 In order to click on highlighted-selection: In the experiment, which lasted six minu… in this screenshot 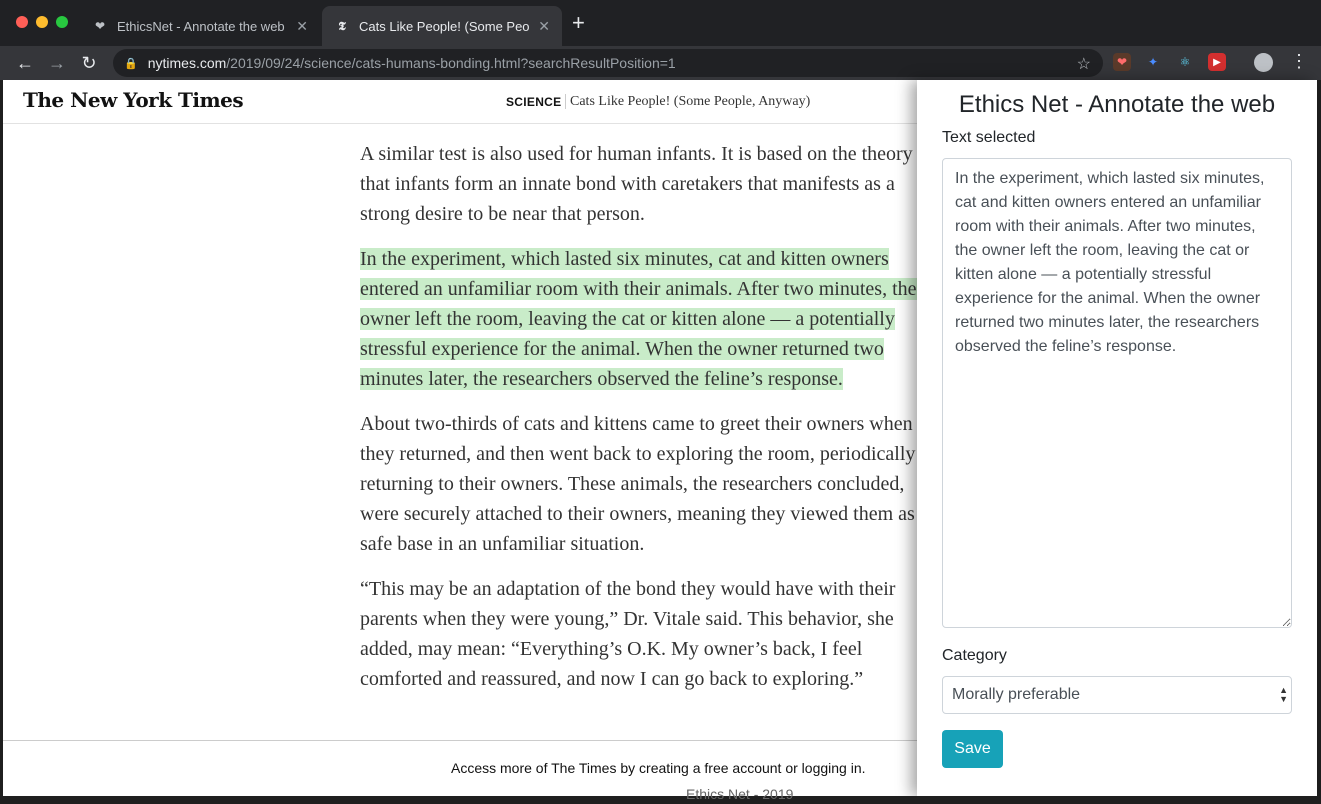, I will do `click(638, 319)`.